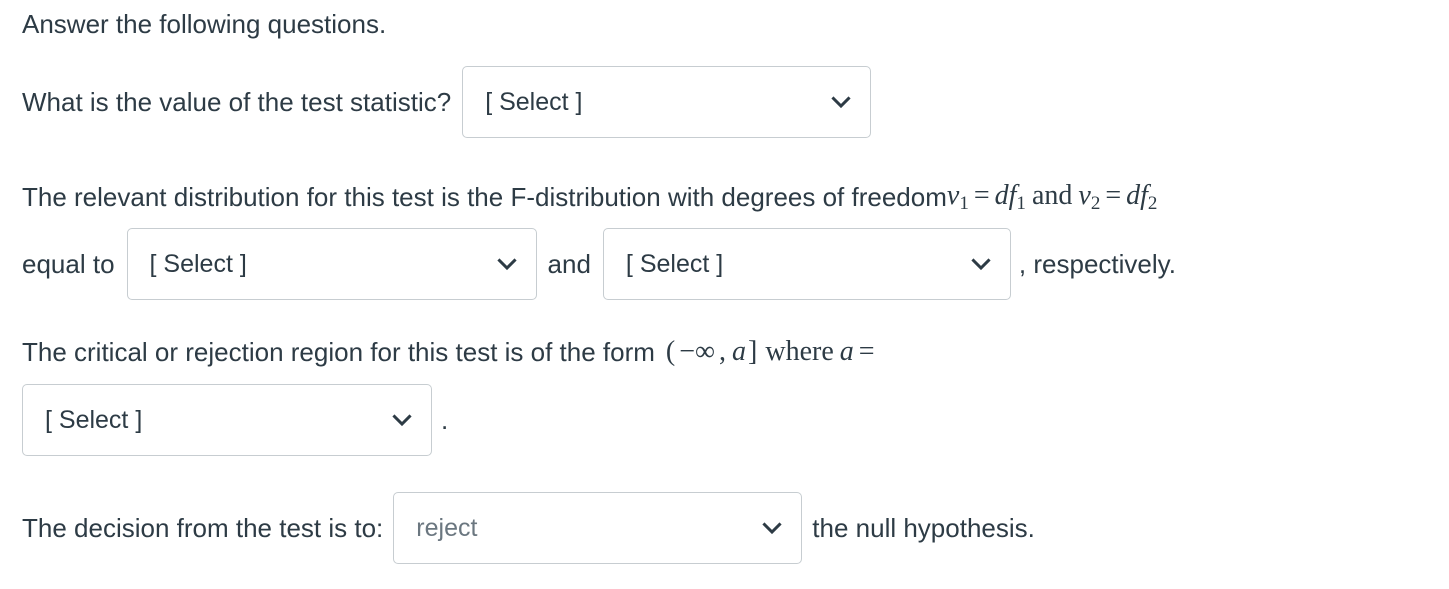 The width and height of the screenshot is (1449, 589). Describe the element at coordinates (1021, 204) in the screenshot. I see `df-1-subscript: 1` at that location.